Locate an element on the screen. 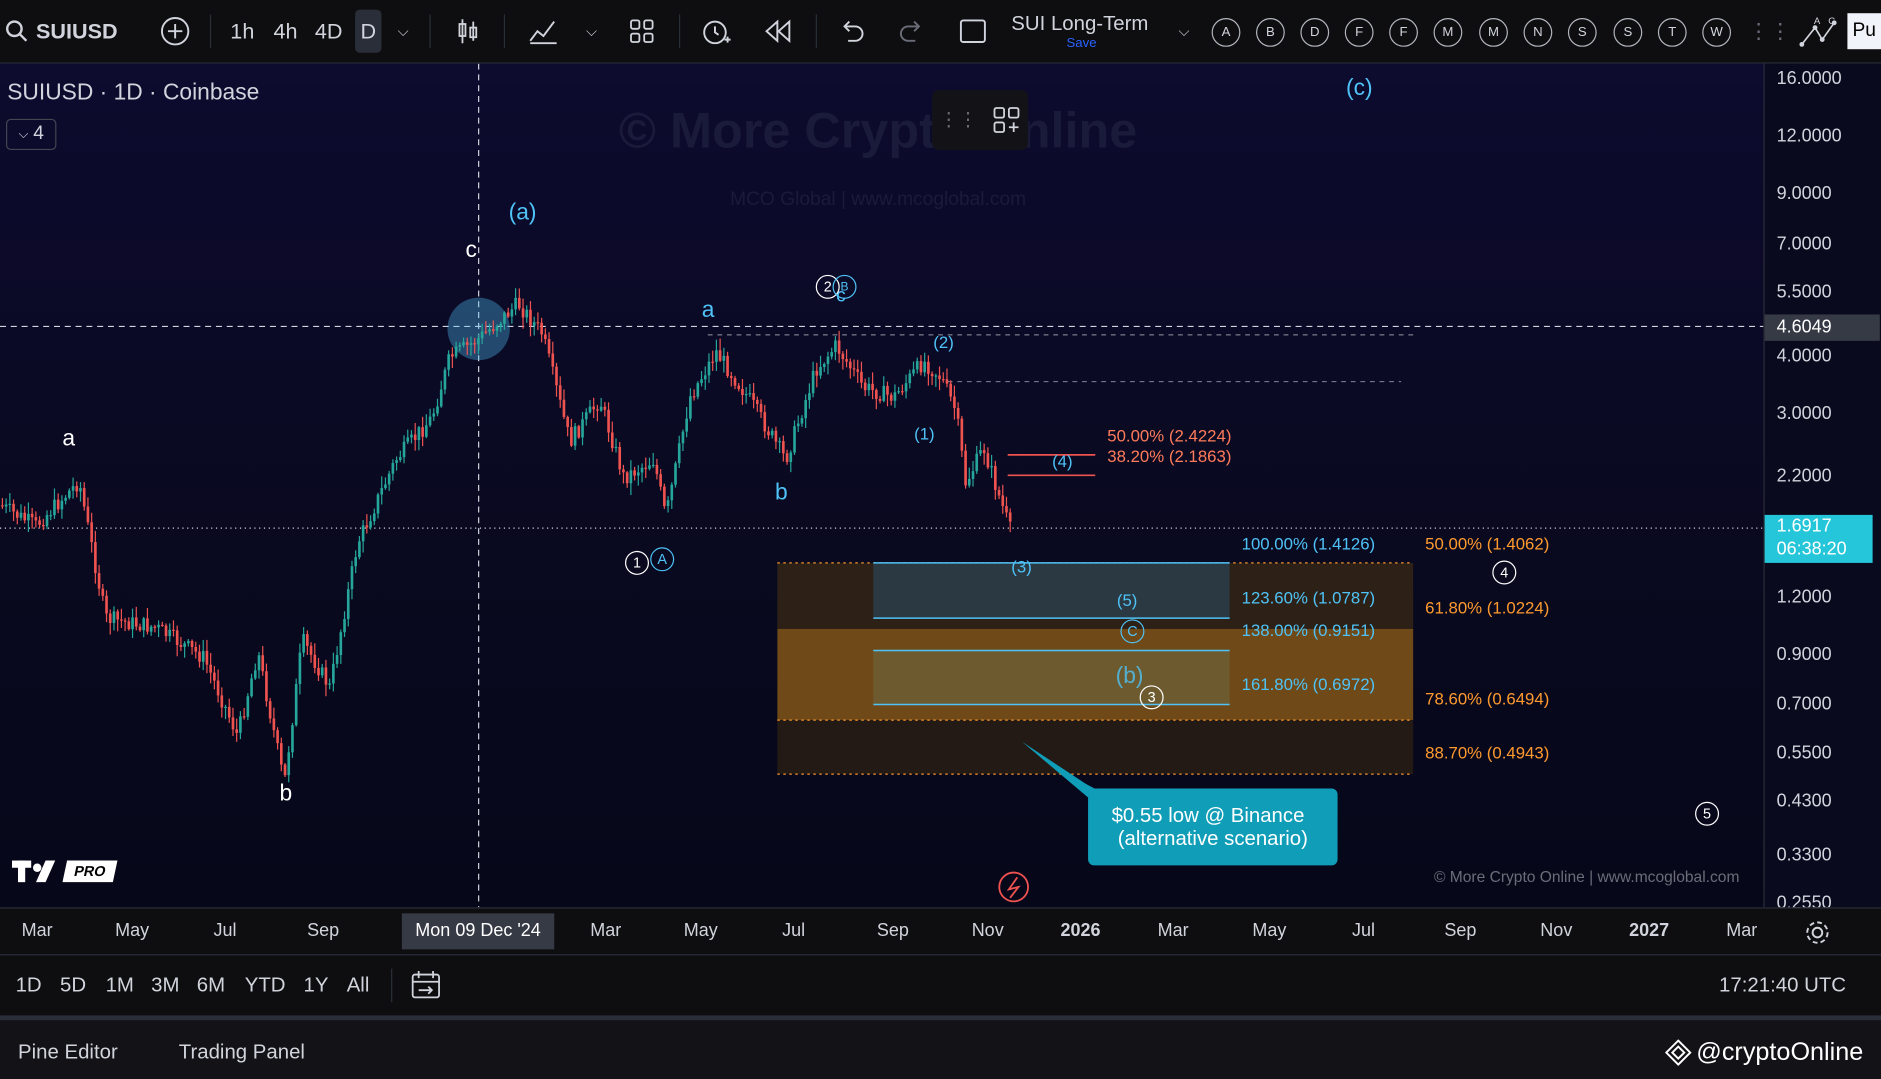 The height and width of the screenshot is (1079, 1881). range-1y: 1Y is located at coordinates (316, 985).